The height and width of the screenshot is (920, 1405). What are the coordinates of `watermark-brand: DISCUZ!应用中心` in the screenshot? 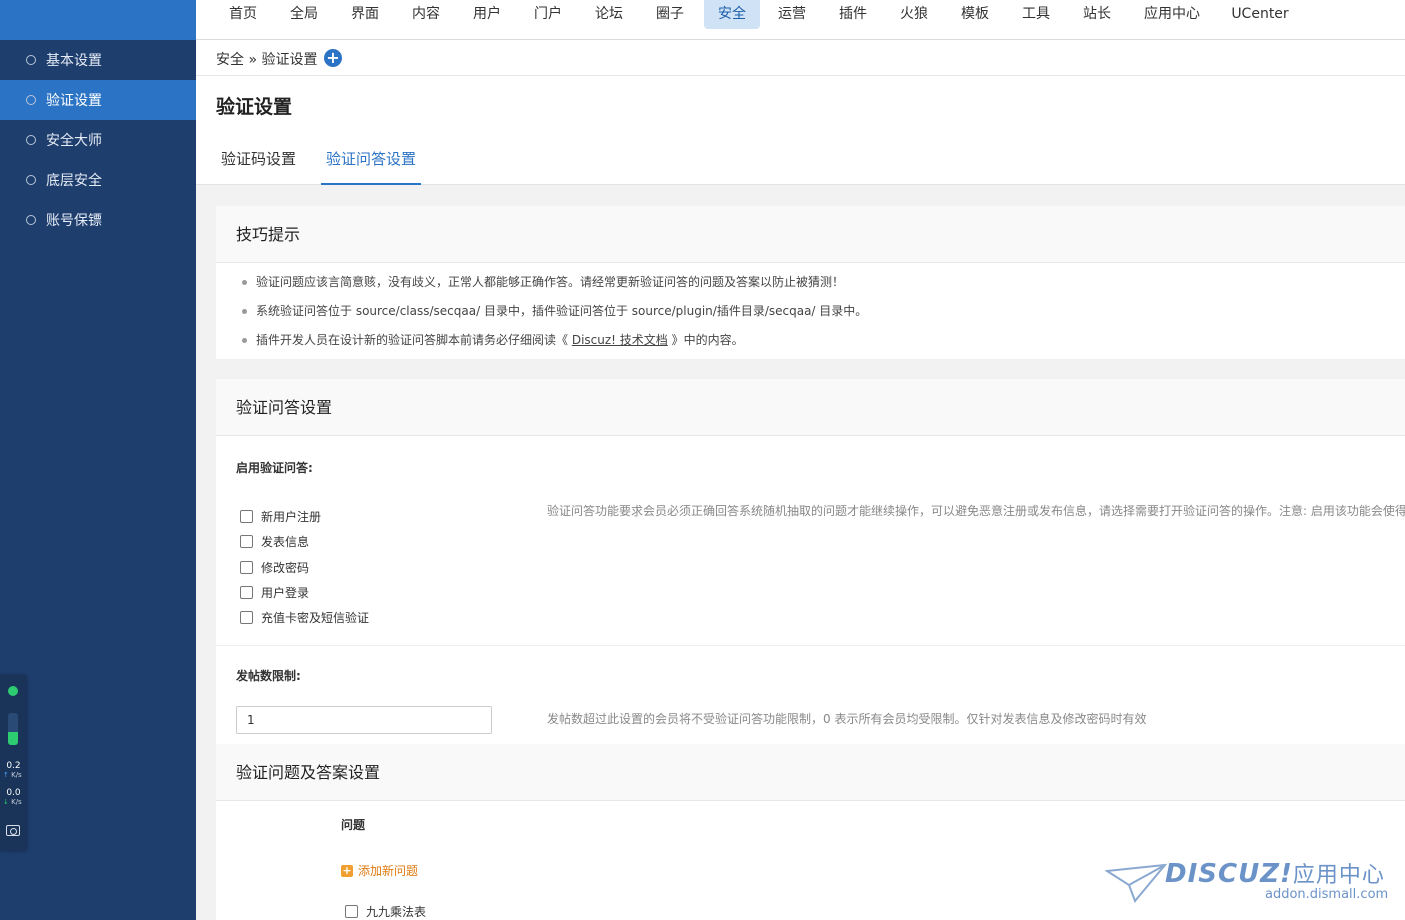 It's located at (1275, 874).